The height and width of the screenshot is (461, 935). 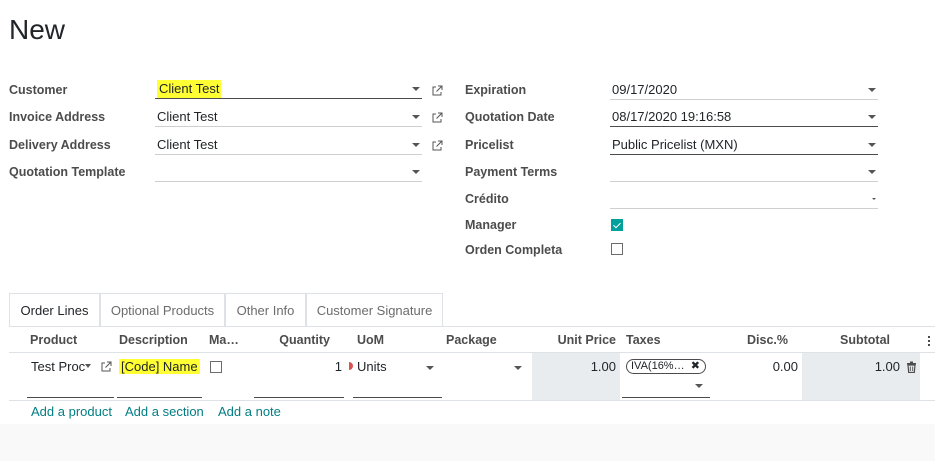 What do you see at coordinates (744, 117) in the screenshot?
I see `quotation-date-field: 08/17/2020 19:16:58` at bounding box center [744, 117].